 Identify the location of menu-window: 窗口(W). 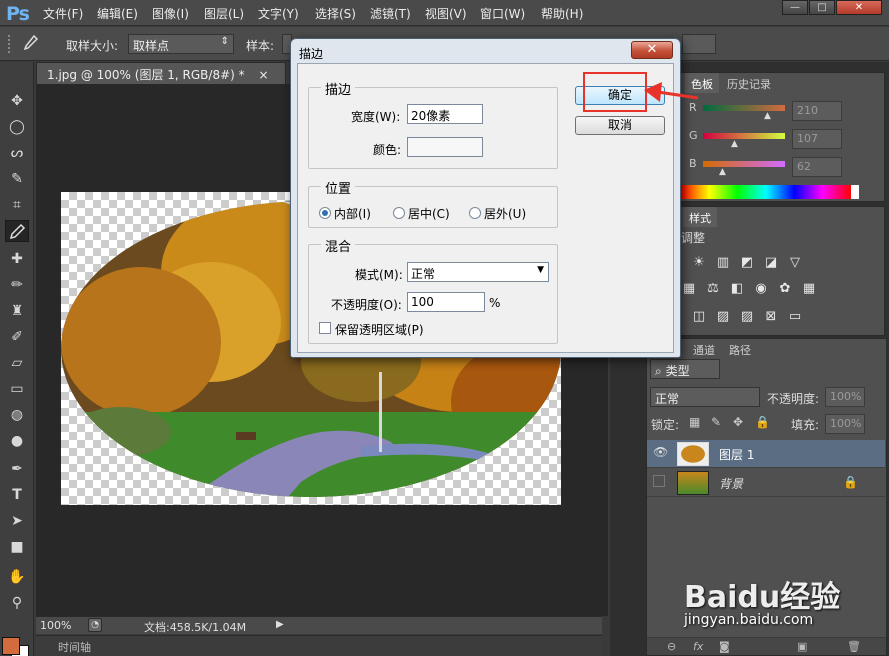
(502, 13).